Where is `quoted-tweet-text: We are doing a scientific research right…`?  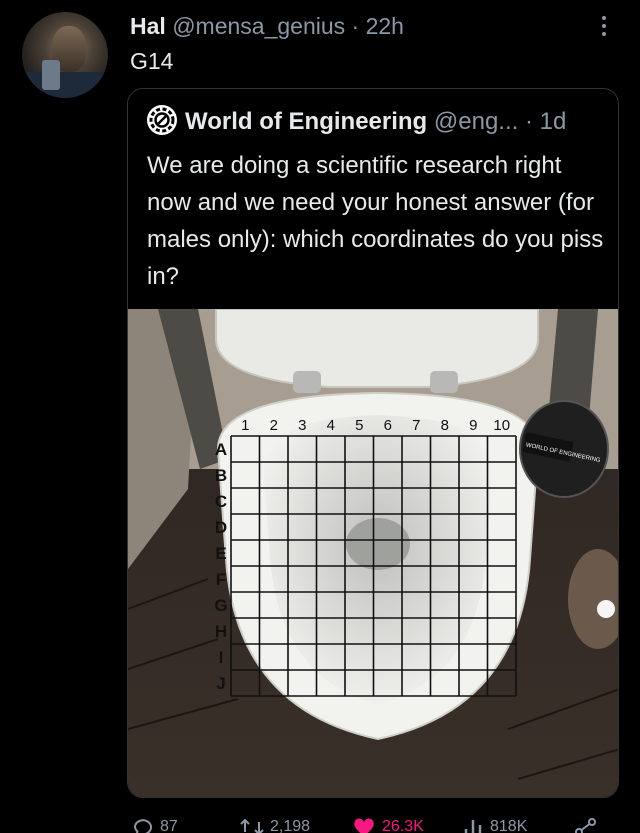
quoted-tweet-text: We are doing a scientific research right… is located at coordinates (375, 221).